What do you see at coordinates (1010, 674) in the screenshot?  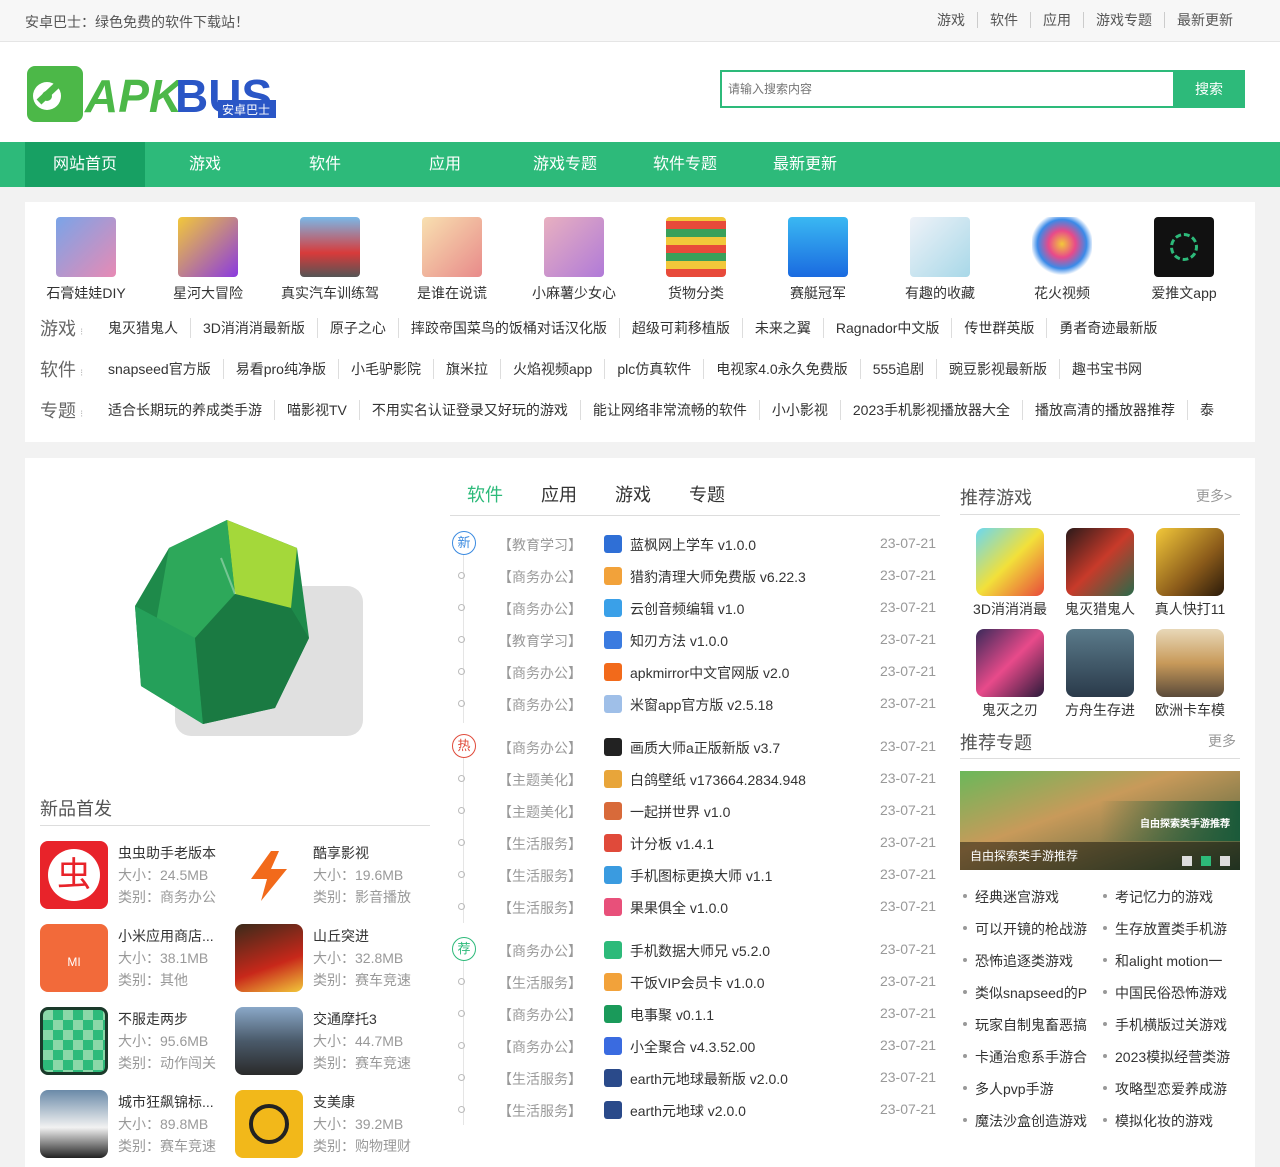 I see `rec-game-item: 鬼灭之刃` at bounding box center [1010, 674].